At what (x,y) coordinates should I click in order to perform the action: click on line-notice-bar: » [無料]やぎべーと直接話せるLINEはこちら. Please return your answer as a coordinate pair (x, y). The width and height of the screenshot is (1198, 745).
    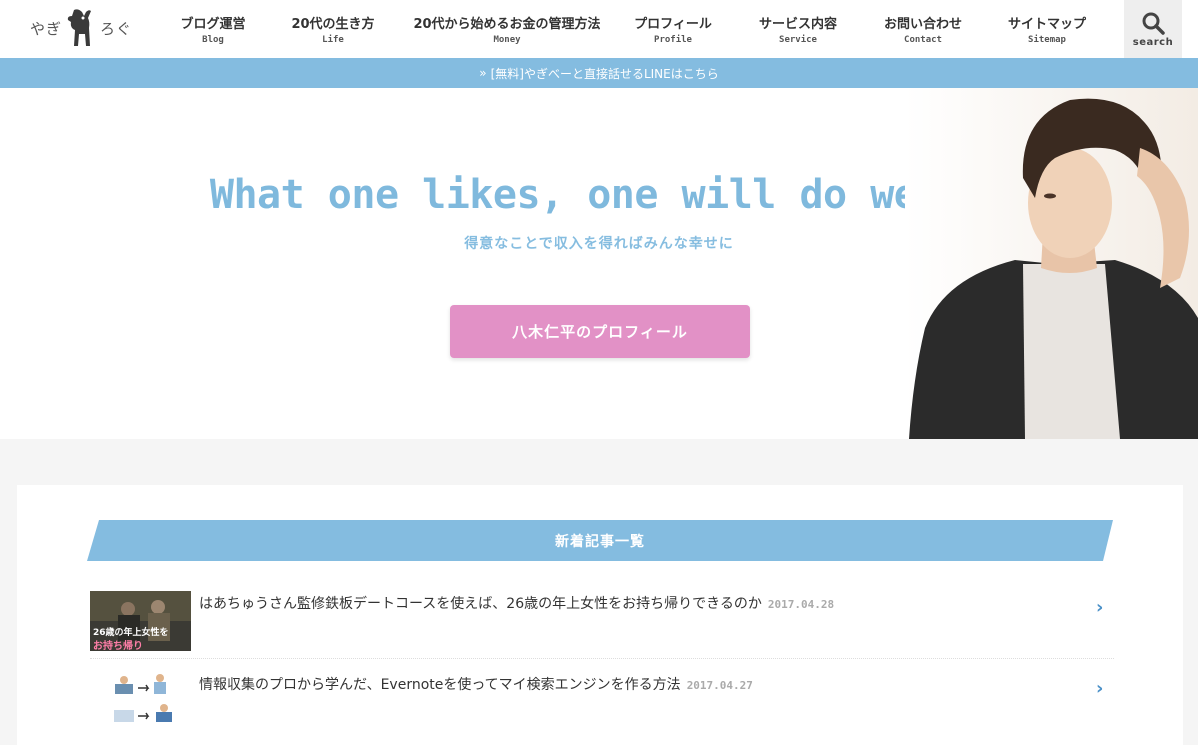
    Looking at the image, I should click on (599, 73).